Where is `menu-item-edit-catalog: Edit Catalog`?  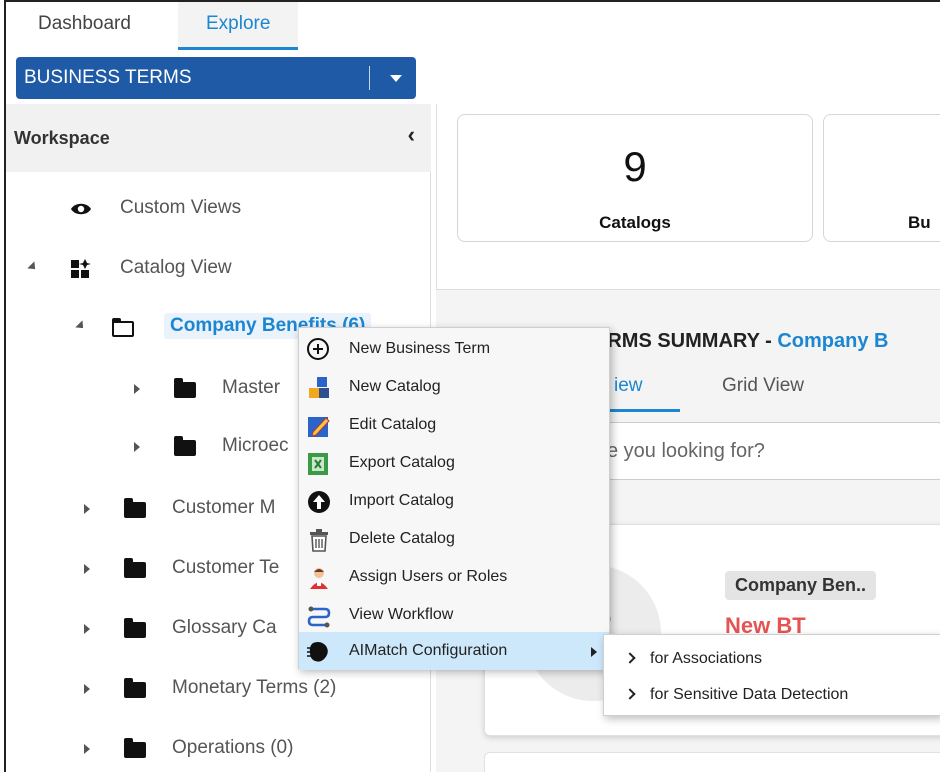
menu-item-edit-catalog: Edit Catalog is located at coordinates (454, 425).